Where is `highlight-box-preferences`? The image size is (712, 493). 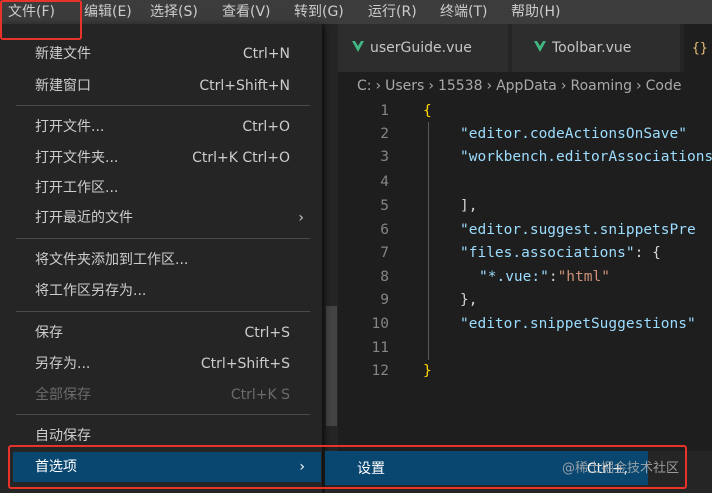
highlight-box-preferences is located at coordinates (347, 467).